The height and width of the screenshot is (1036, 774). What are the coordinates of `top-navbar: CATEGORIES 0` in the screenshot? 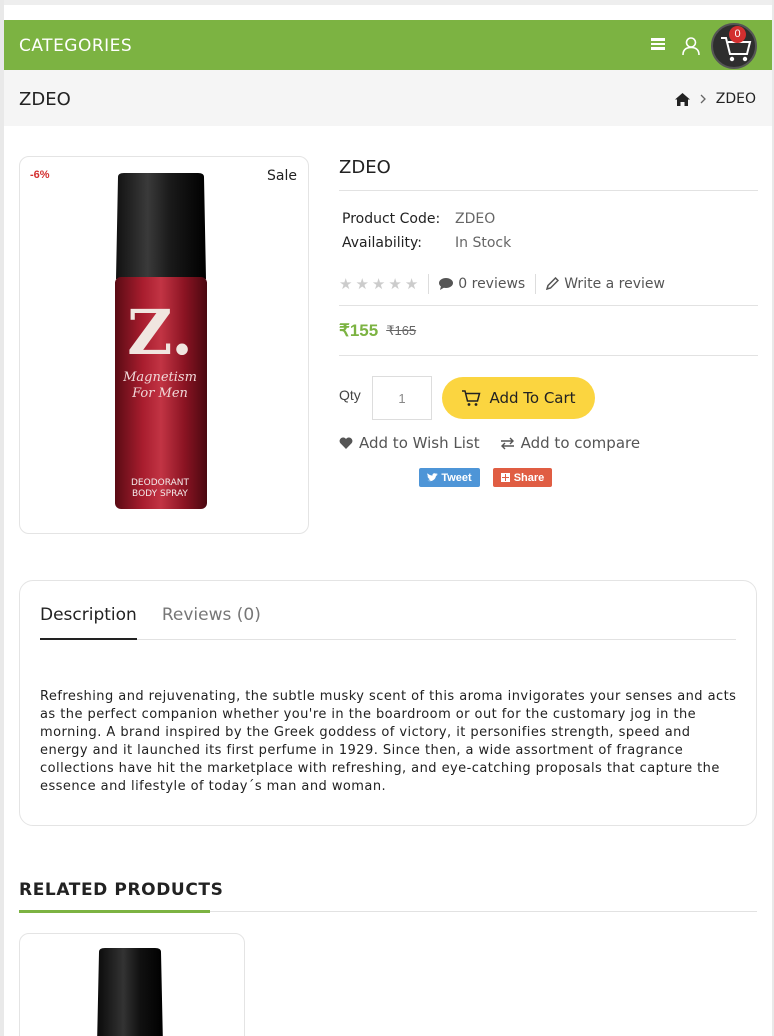 It's located at (388, 45).